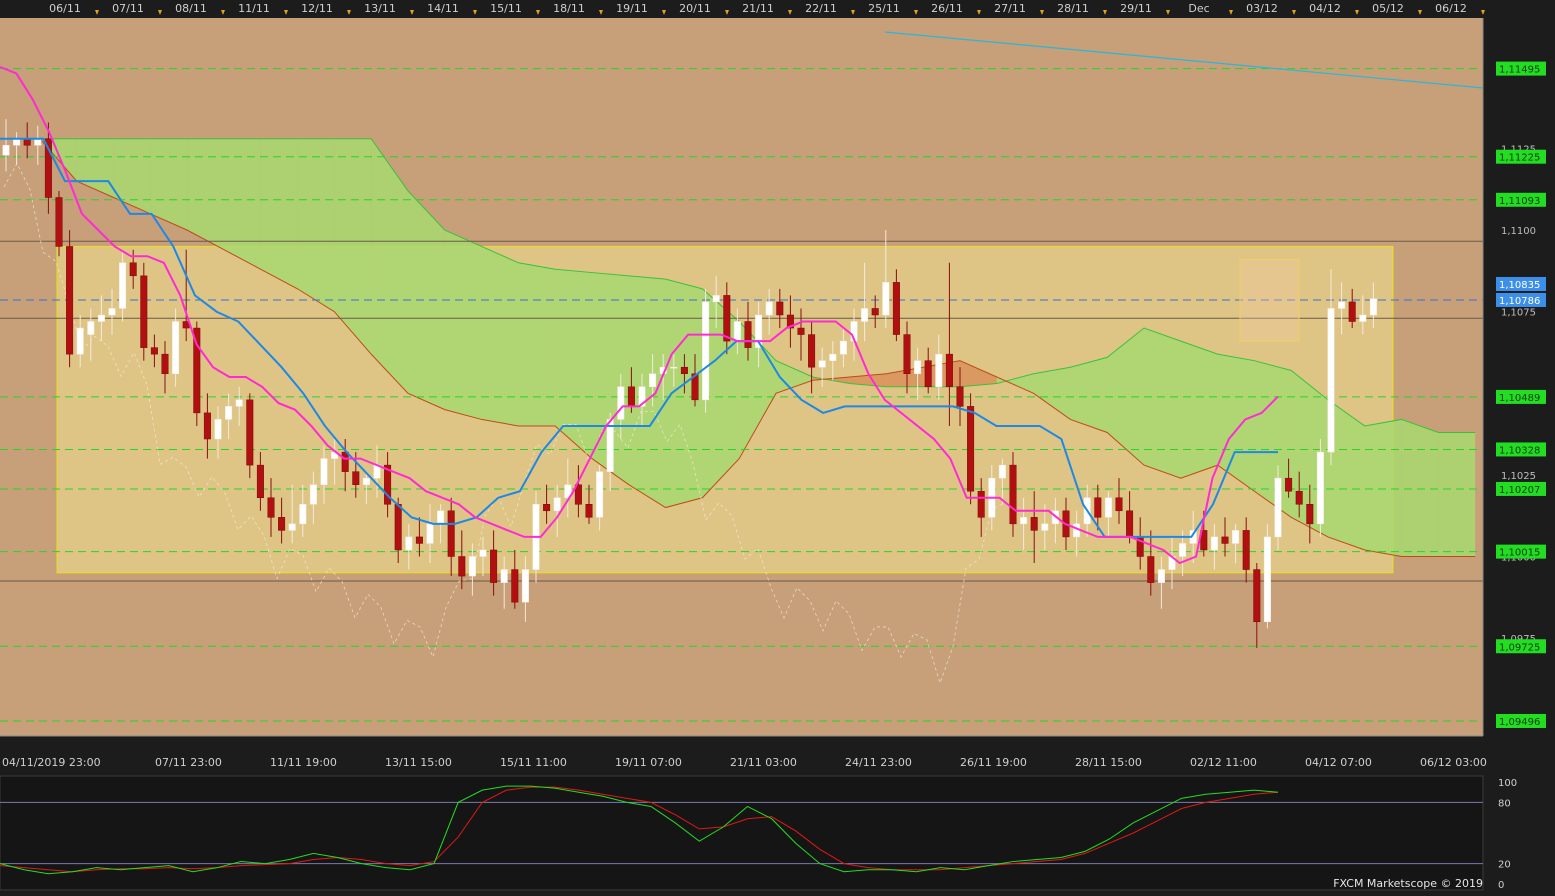  What do you see at coordinates (1519, 490) in the screenshot?
I see `price-tag-label: 1,10207` at bounding box center [1519, 490].